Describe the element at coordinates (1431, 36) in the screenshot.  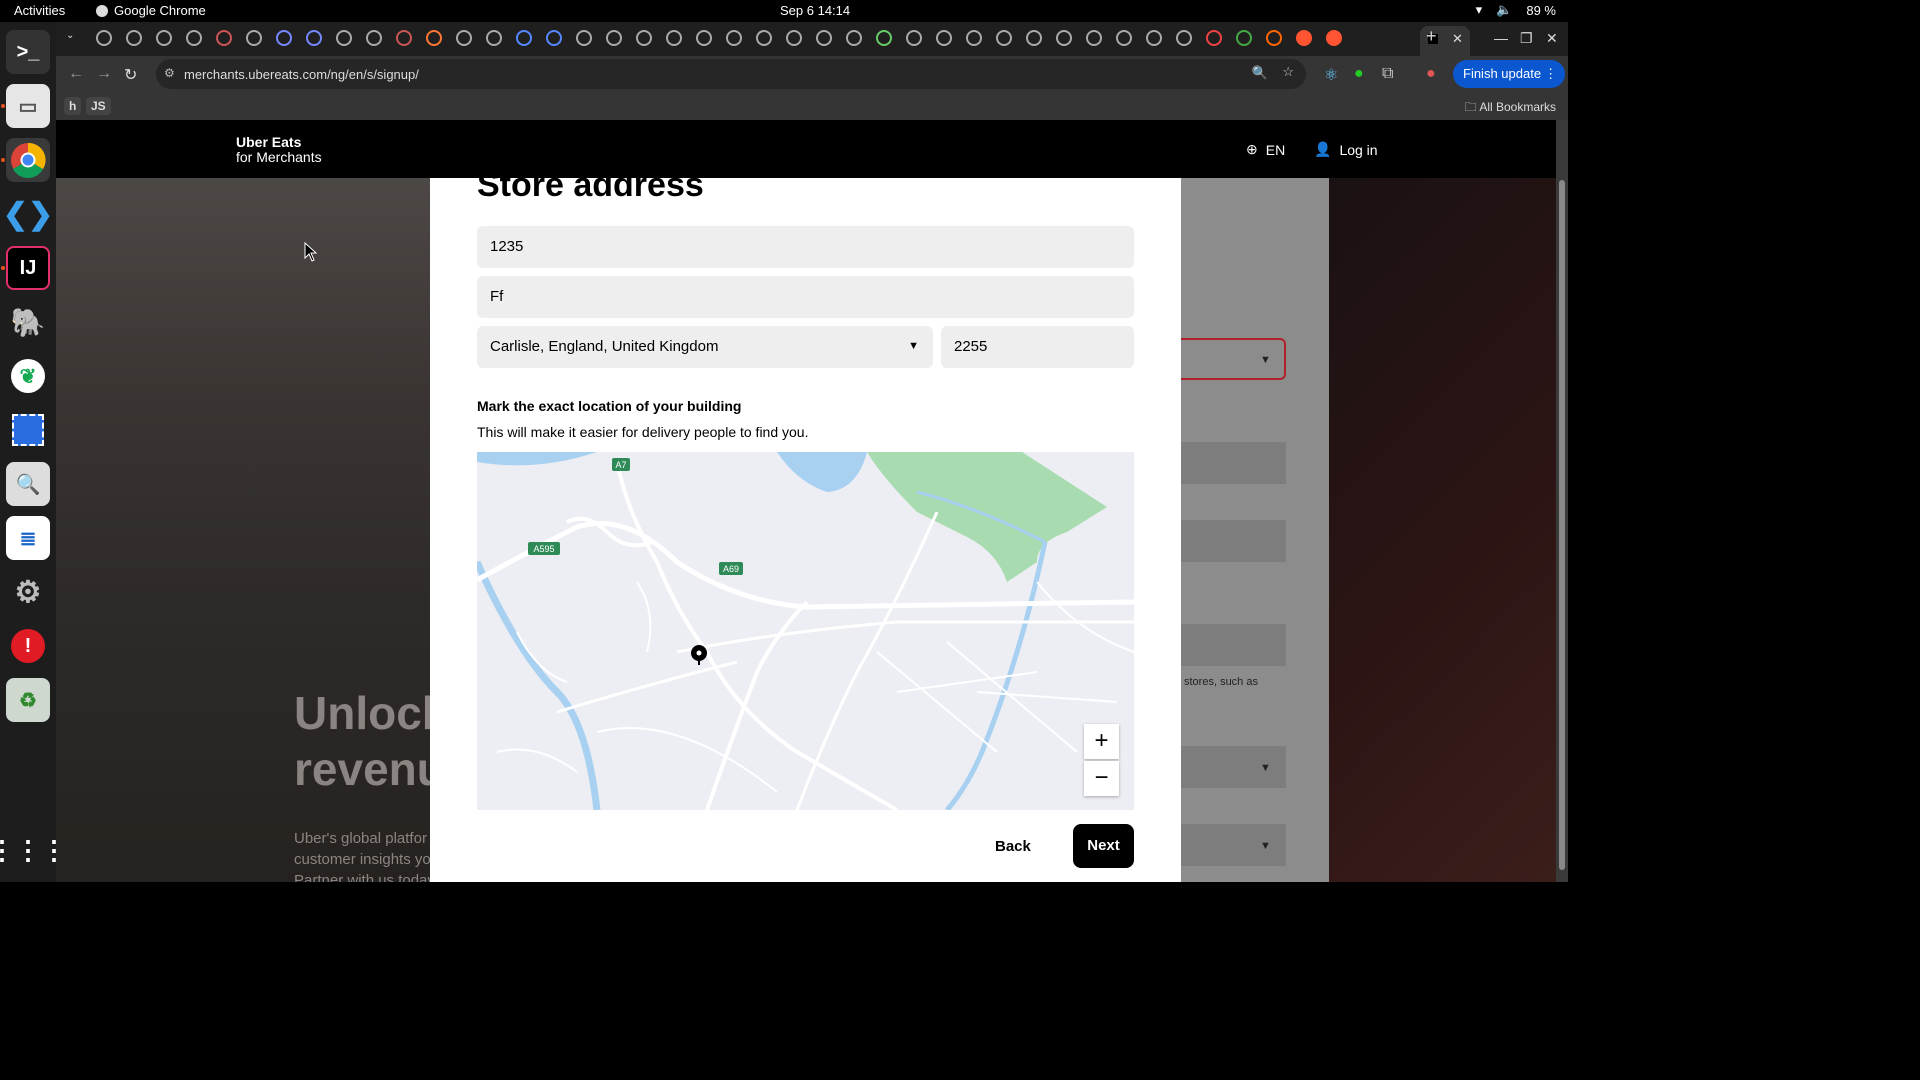
I see `new-tab-icon: +` at that location.